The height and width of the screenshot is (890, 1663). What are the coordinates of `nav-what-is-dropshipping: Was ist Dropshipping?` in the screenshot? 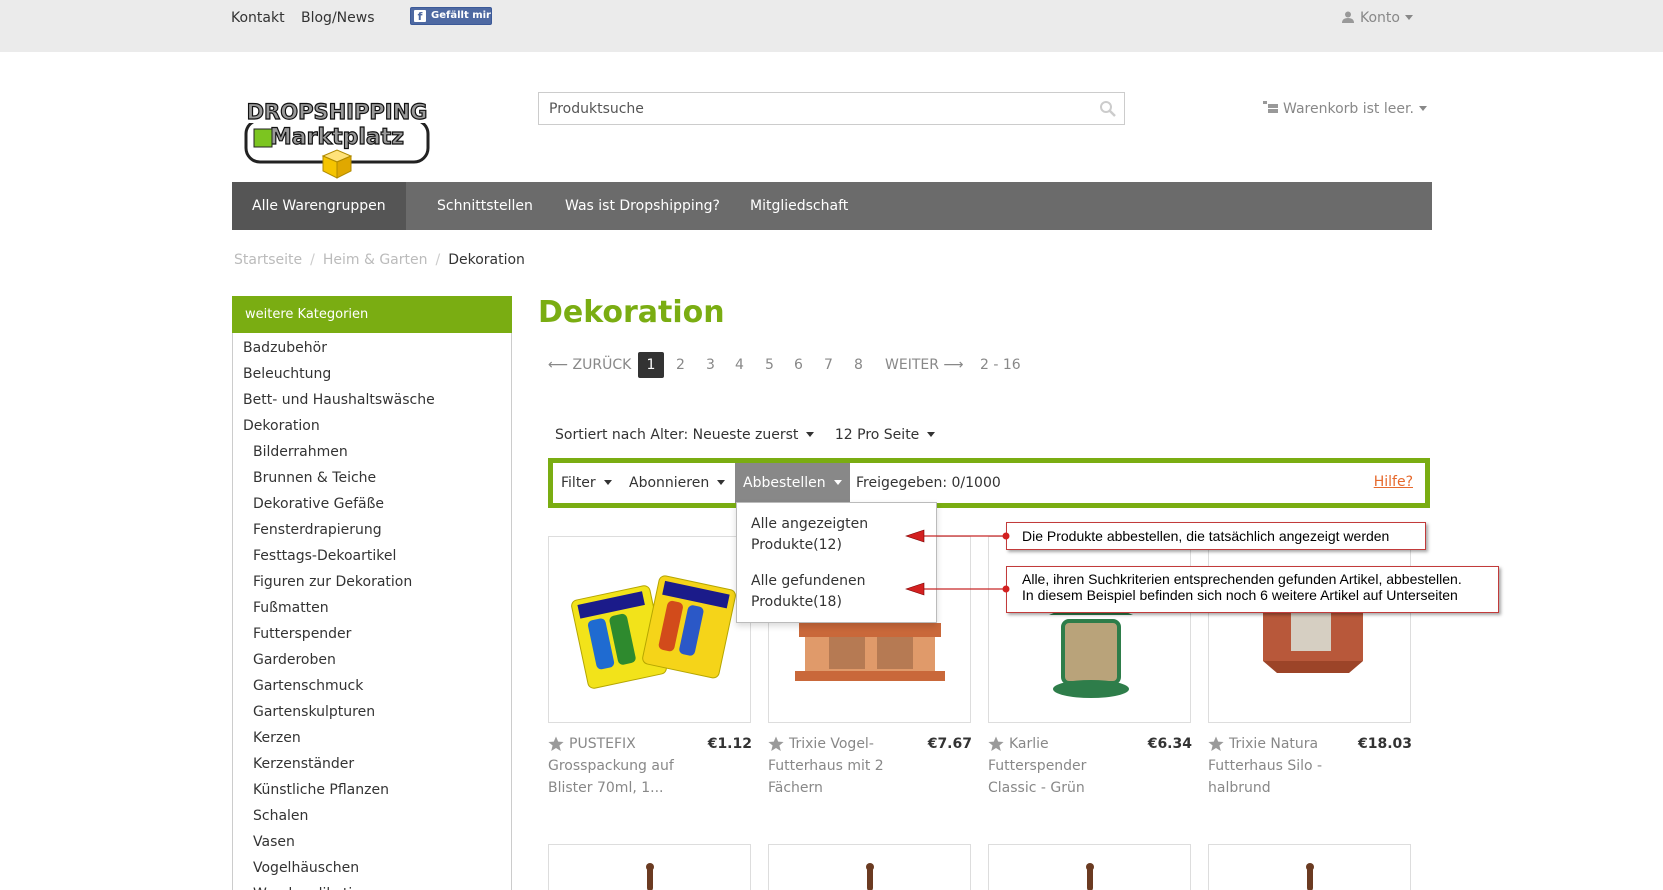 It's located at (642, 206).